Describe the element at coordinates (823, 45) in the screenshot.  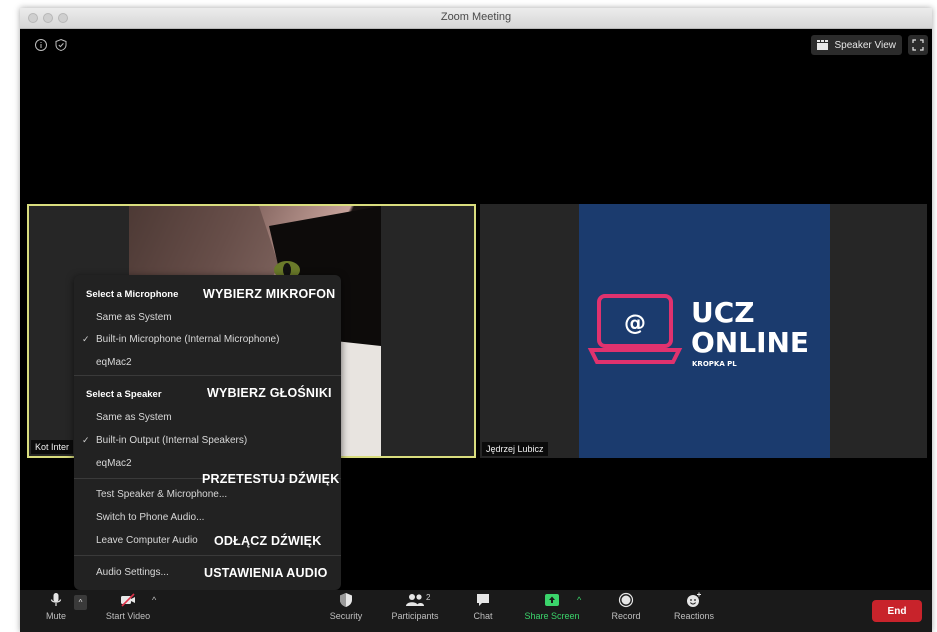
I see `speaker-view-icon` at that location.